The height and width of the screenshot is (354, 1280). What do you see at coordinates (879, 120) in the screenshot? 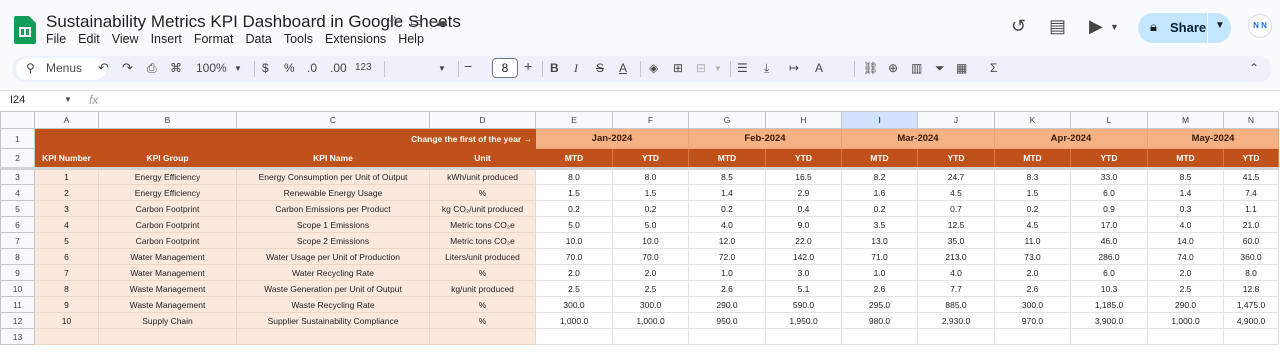
I see `column-header-i: I` at bounding box center [879, 120].